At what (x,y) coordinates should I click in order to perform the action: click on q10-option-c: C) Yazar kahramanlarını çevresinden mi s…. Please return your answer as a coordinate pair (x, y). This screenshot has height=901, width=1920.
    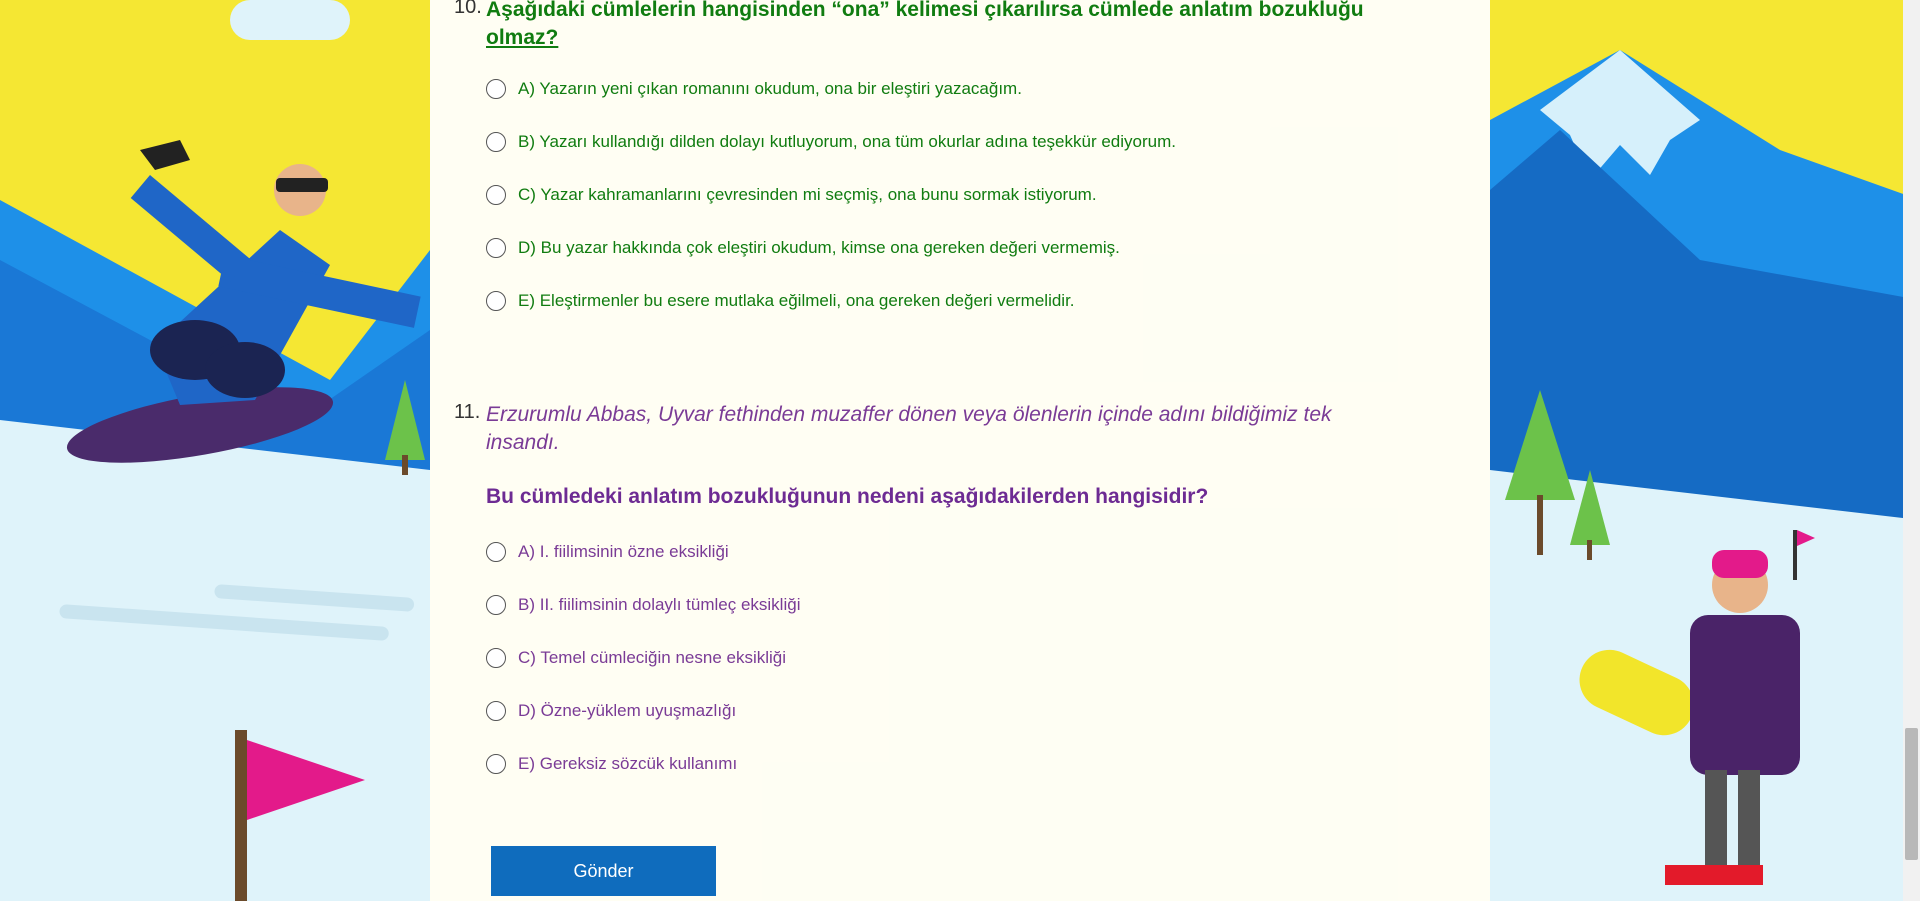
    Looking at the image, I should click on (791, 195).